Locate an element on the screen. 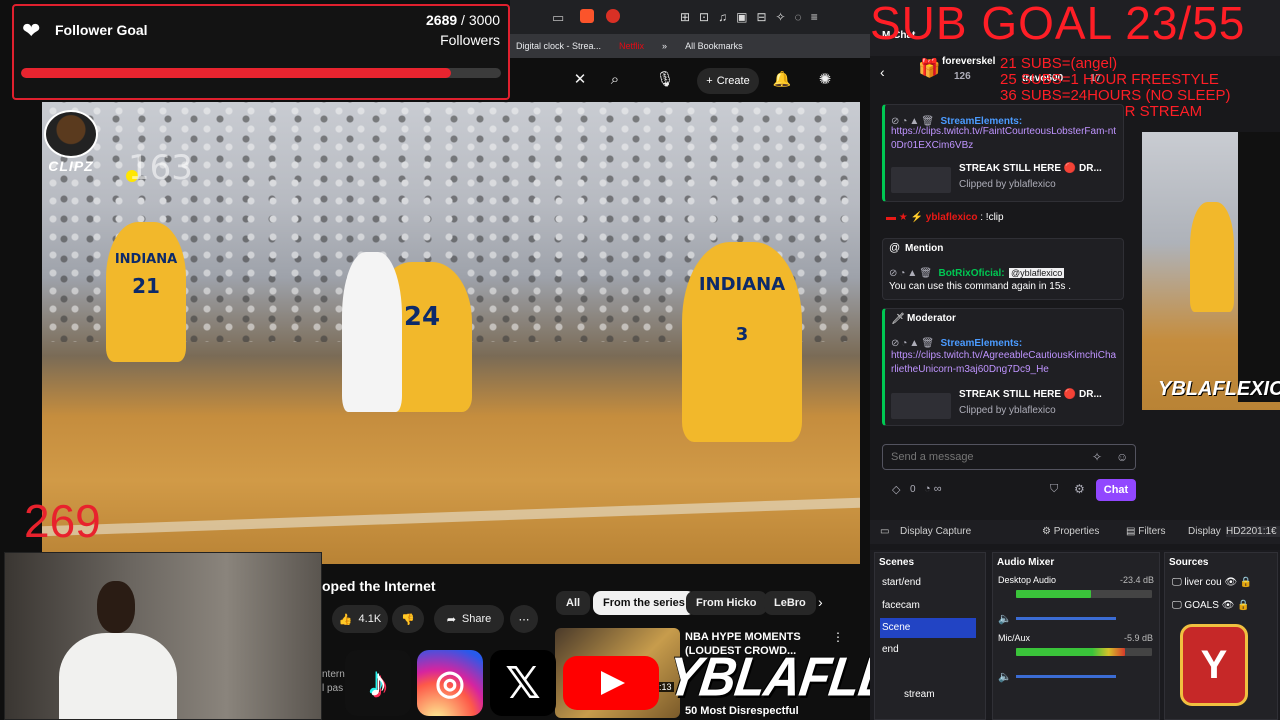  gift-icon: 🎁 is located at coordinates (929, 68).